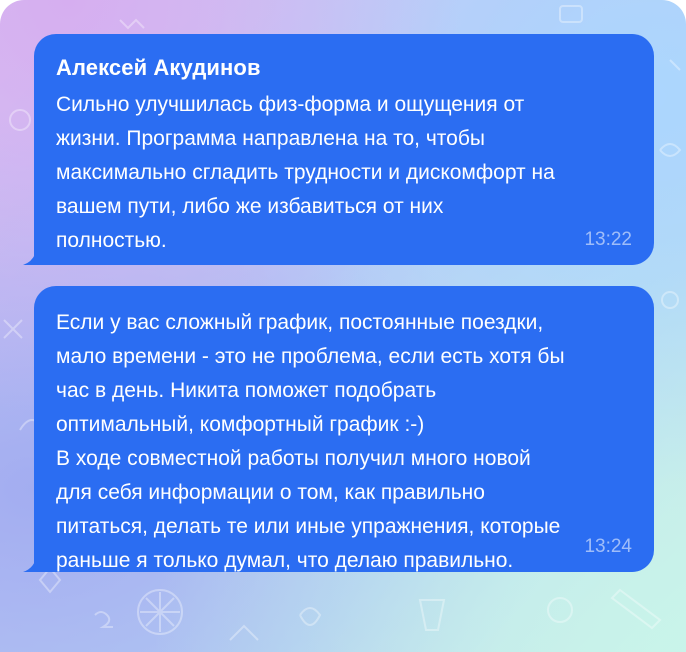  What do you see at coordinates (344, 68) in the screenshot?
I see `sender-name: Алексей Акудинов` at bounding box center [344, 68].